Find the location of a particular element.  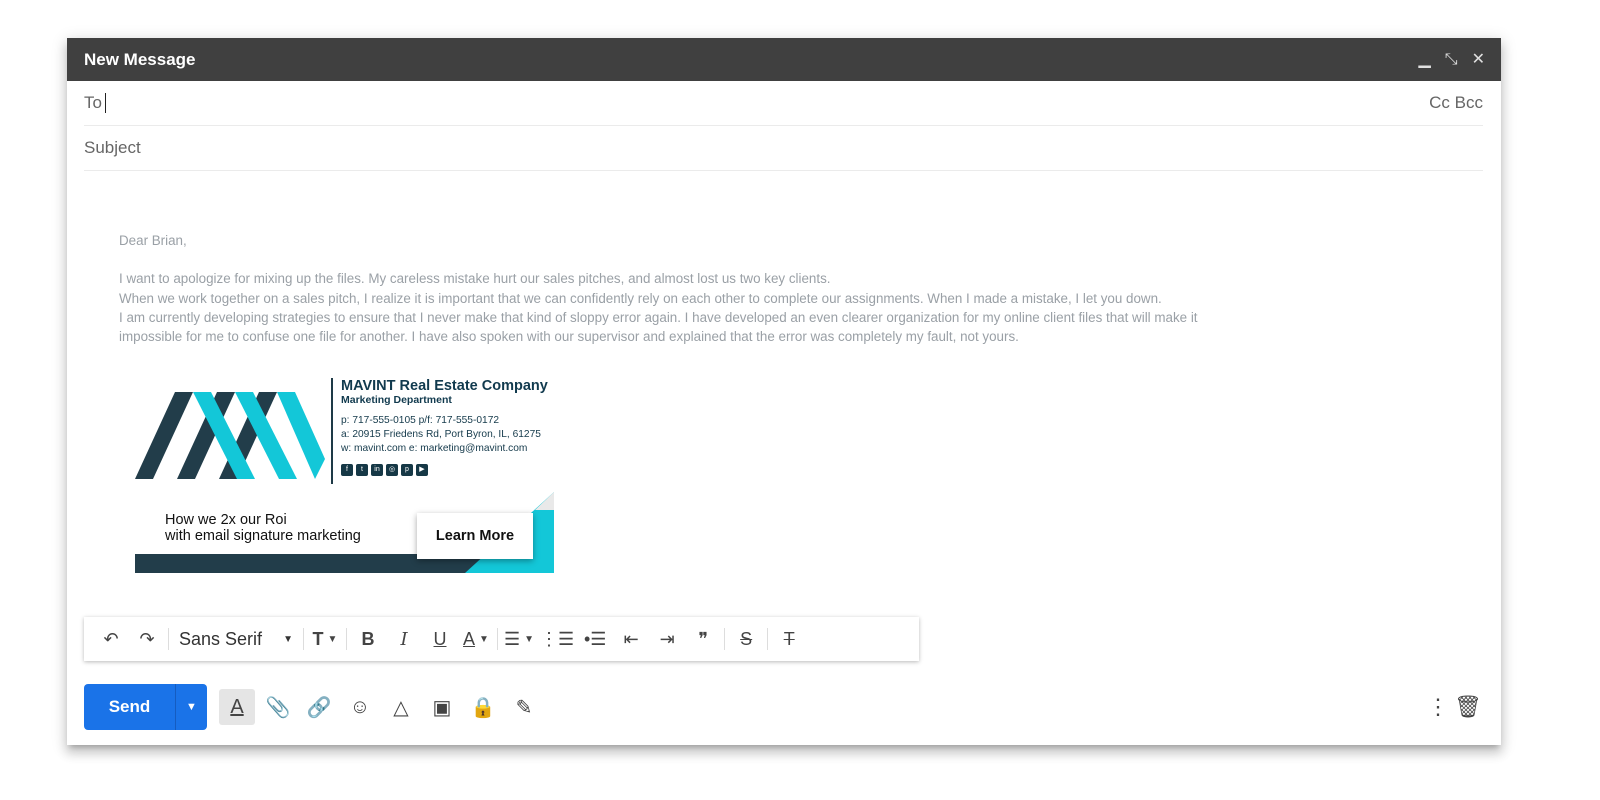

company-name: MAVINT Real Estate Company is located at coordinates (444, 386).